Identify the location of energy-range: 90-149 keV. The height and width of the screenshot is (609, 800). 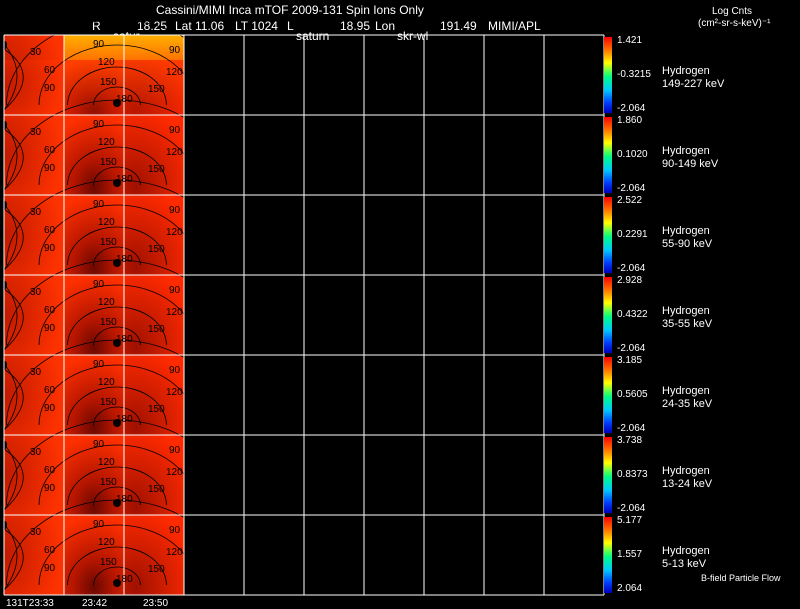
(690, 164).